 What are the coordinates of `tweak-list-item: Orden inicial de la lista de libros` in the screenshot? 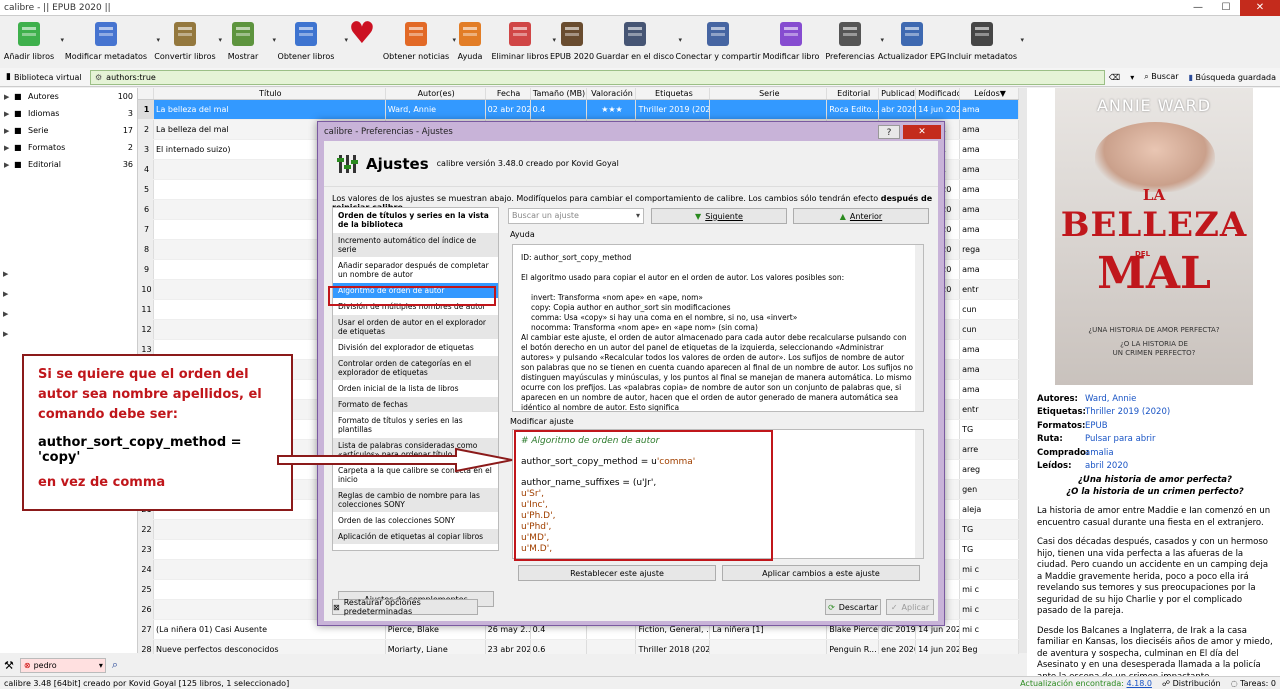 It's located at (415, 389).